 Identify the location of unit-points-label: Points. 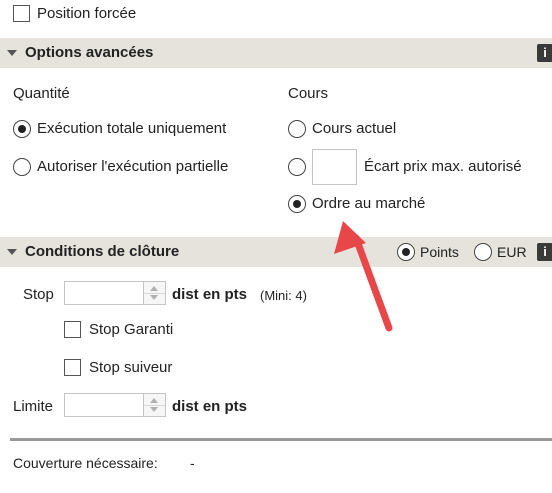
(439, 252).